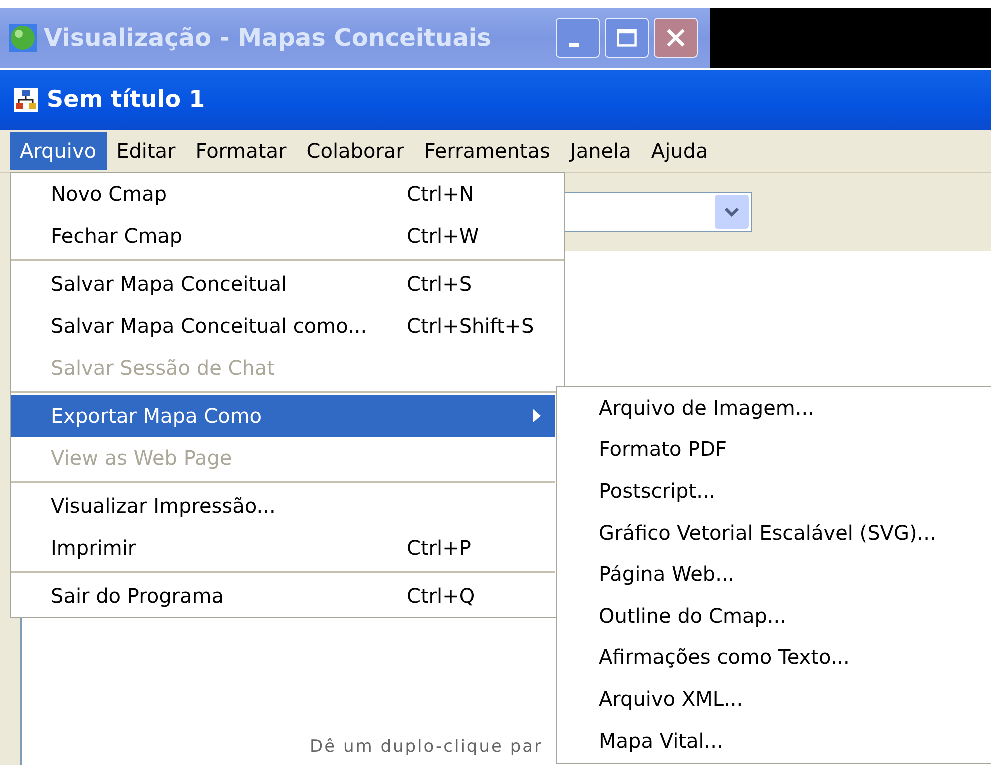  I want to click on document-title: Sem título 1, so click(126, 100).